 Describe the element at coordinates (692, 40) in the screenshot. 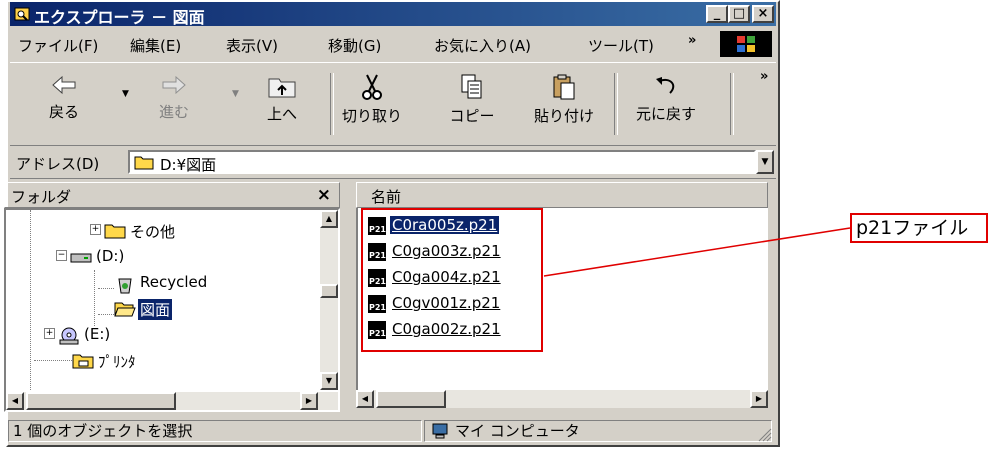

I see `menu-overflow-chevron: »` at that location.